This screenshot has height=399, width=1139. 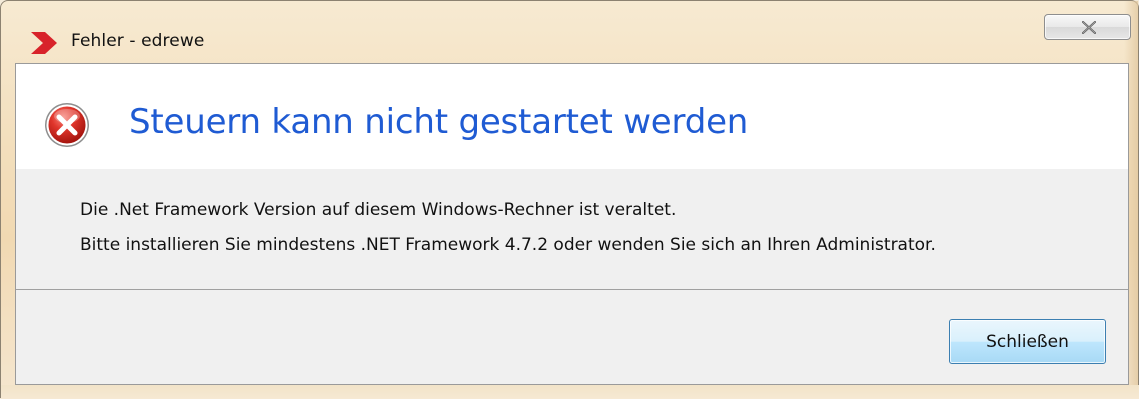 What do you see at coordinates (570, 392) in the screenshot?
I see `window-bottom-frame` at bounding box center [570, 392].